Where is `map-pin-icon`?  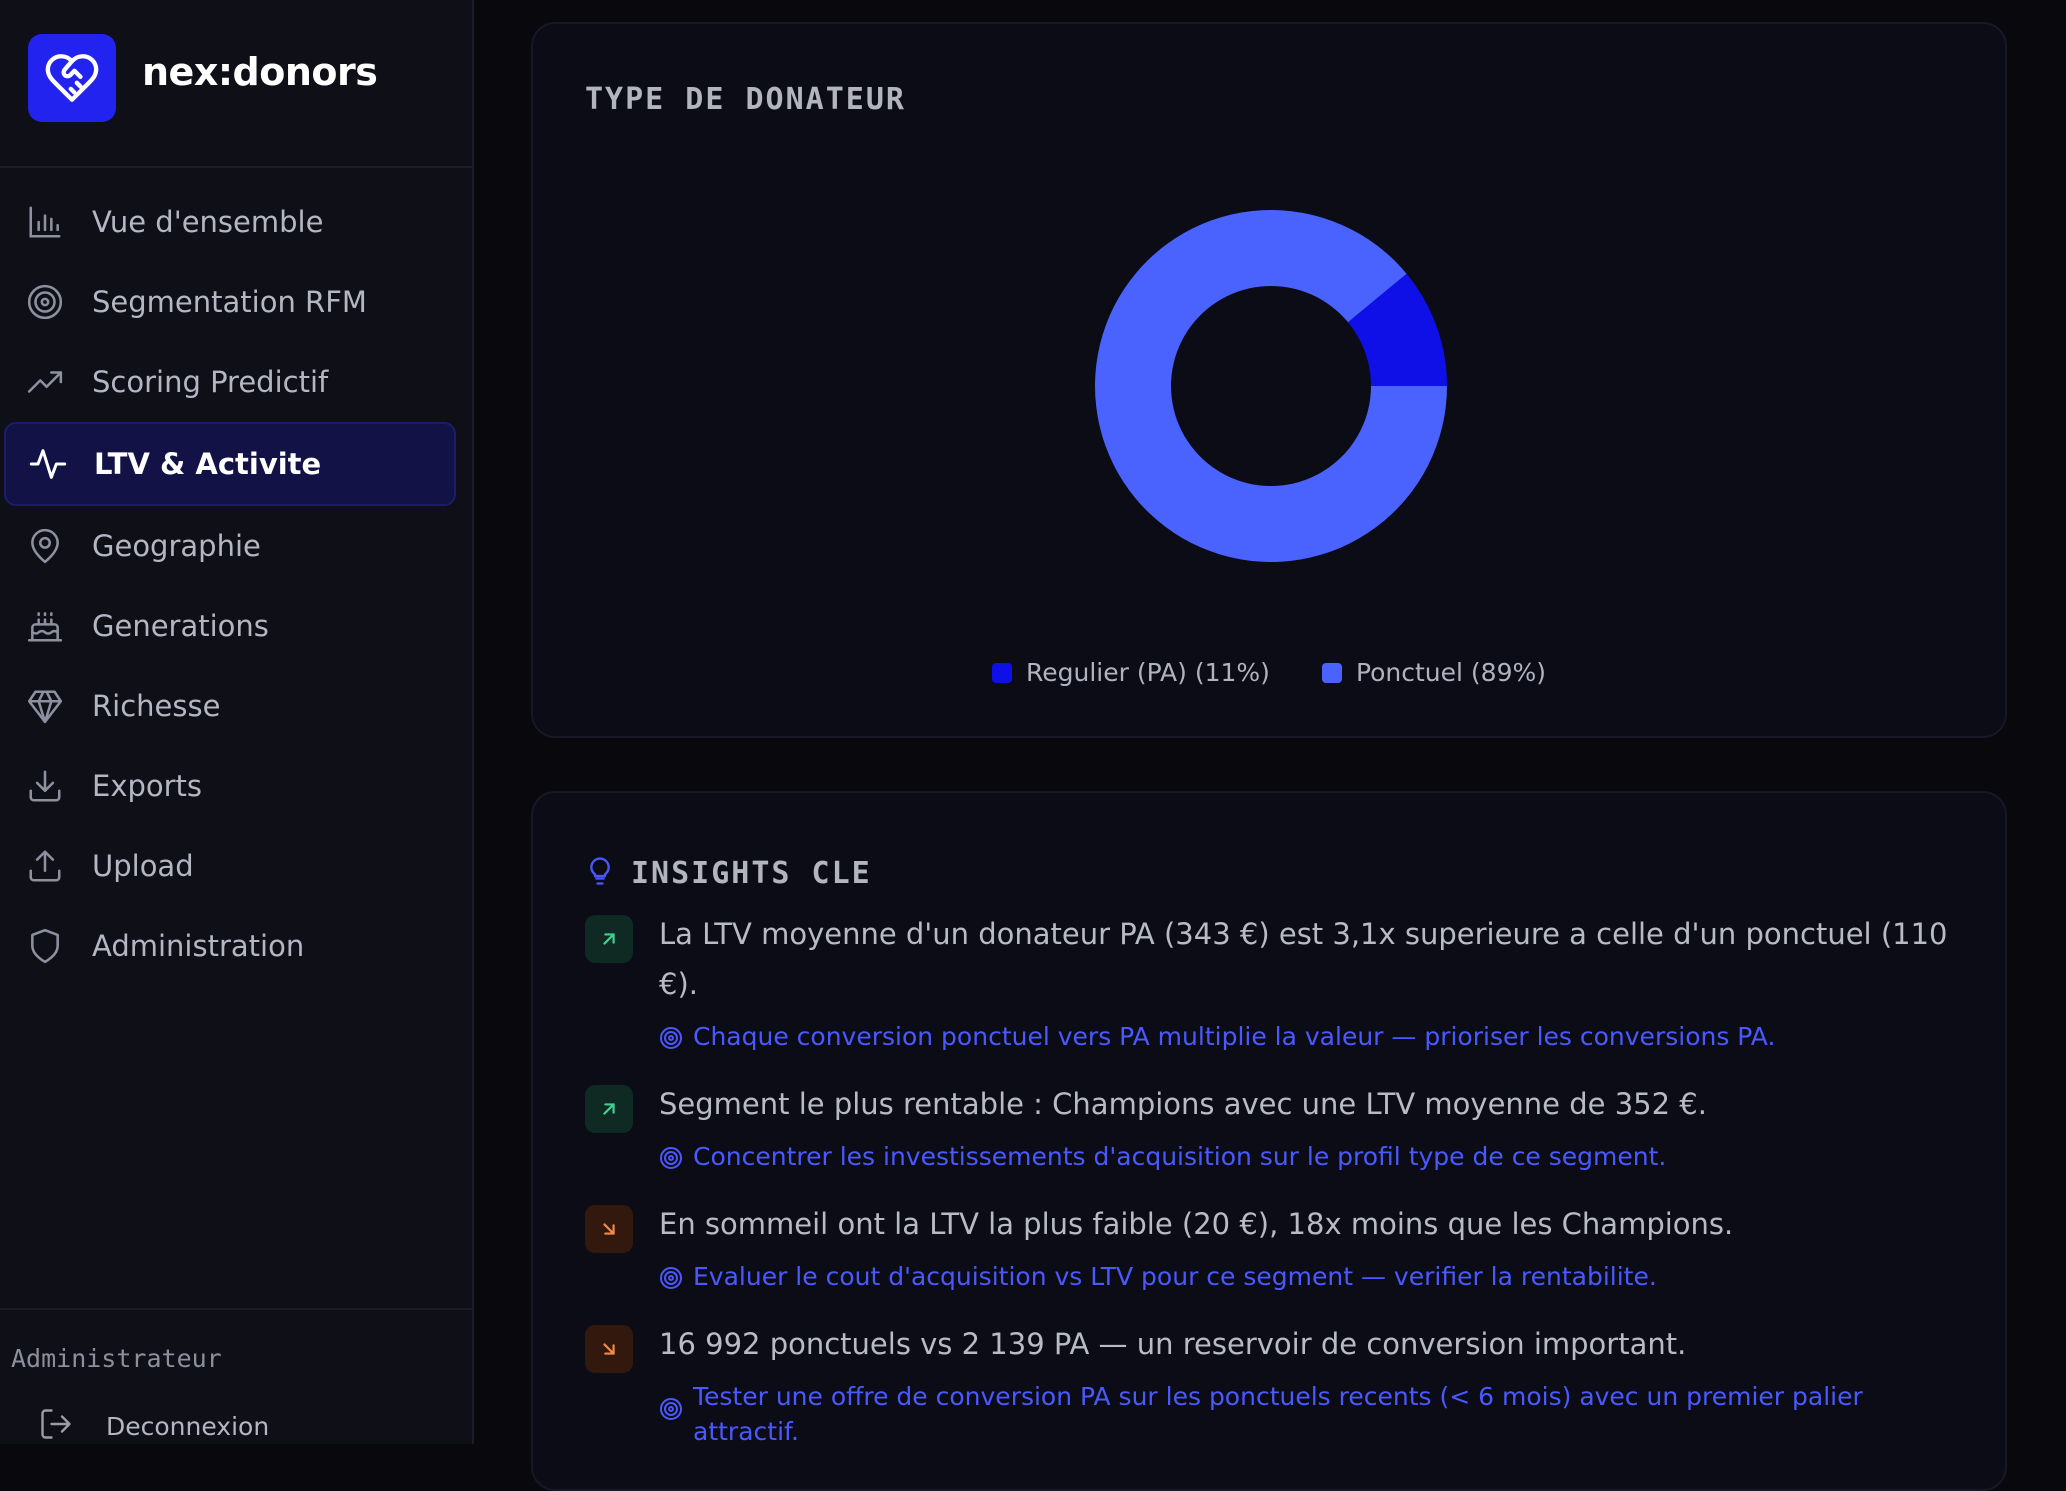
map-pin-icon is located at coordinates (50, 546).